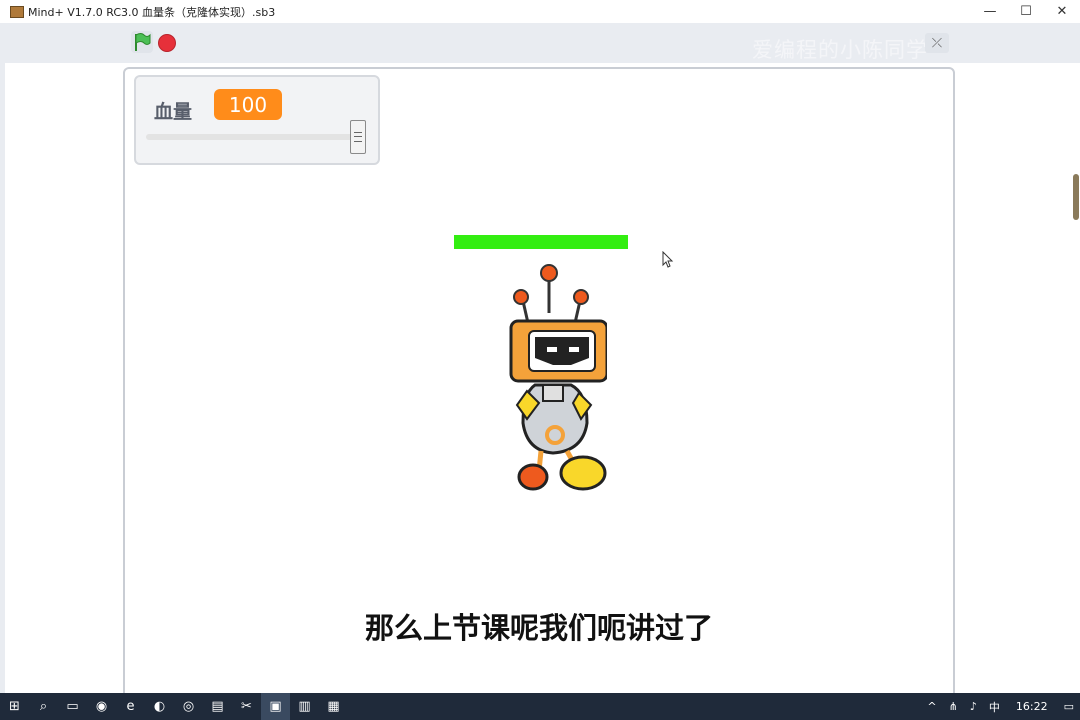 This screenshot has height=720, width=1080. Describe the element at coordinates (540, 12) in the screenshot. I see `title-bar: Mind+ V1.7.0 RC3.0 血量条（克隆体实现）.sb3 — ☐ ✕` at that location.